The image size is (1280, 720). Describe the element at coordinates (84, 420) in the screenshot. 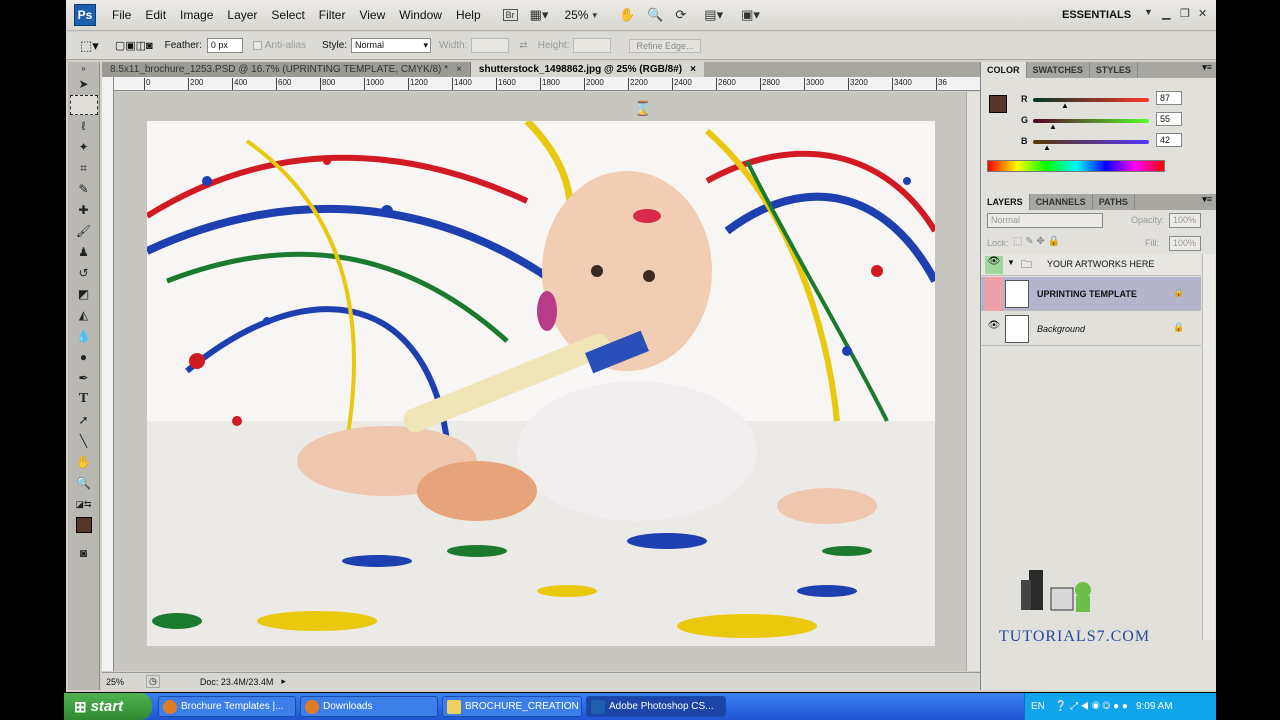

I see `path-selection-icon: ➚` at that location.